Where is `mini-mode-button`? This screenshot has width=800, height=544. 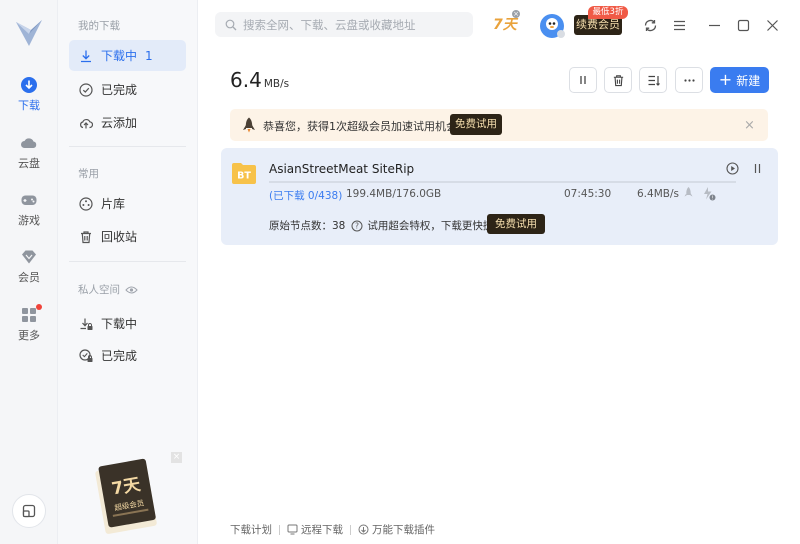
mini-mode-button is located at coordinates (29, 511).